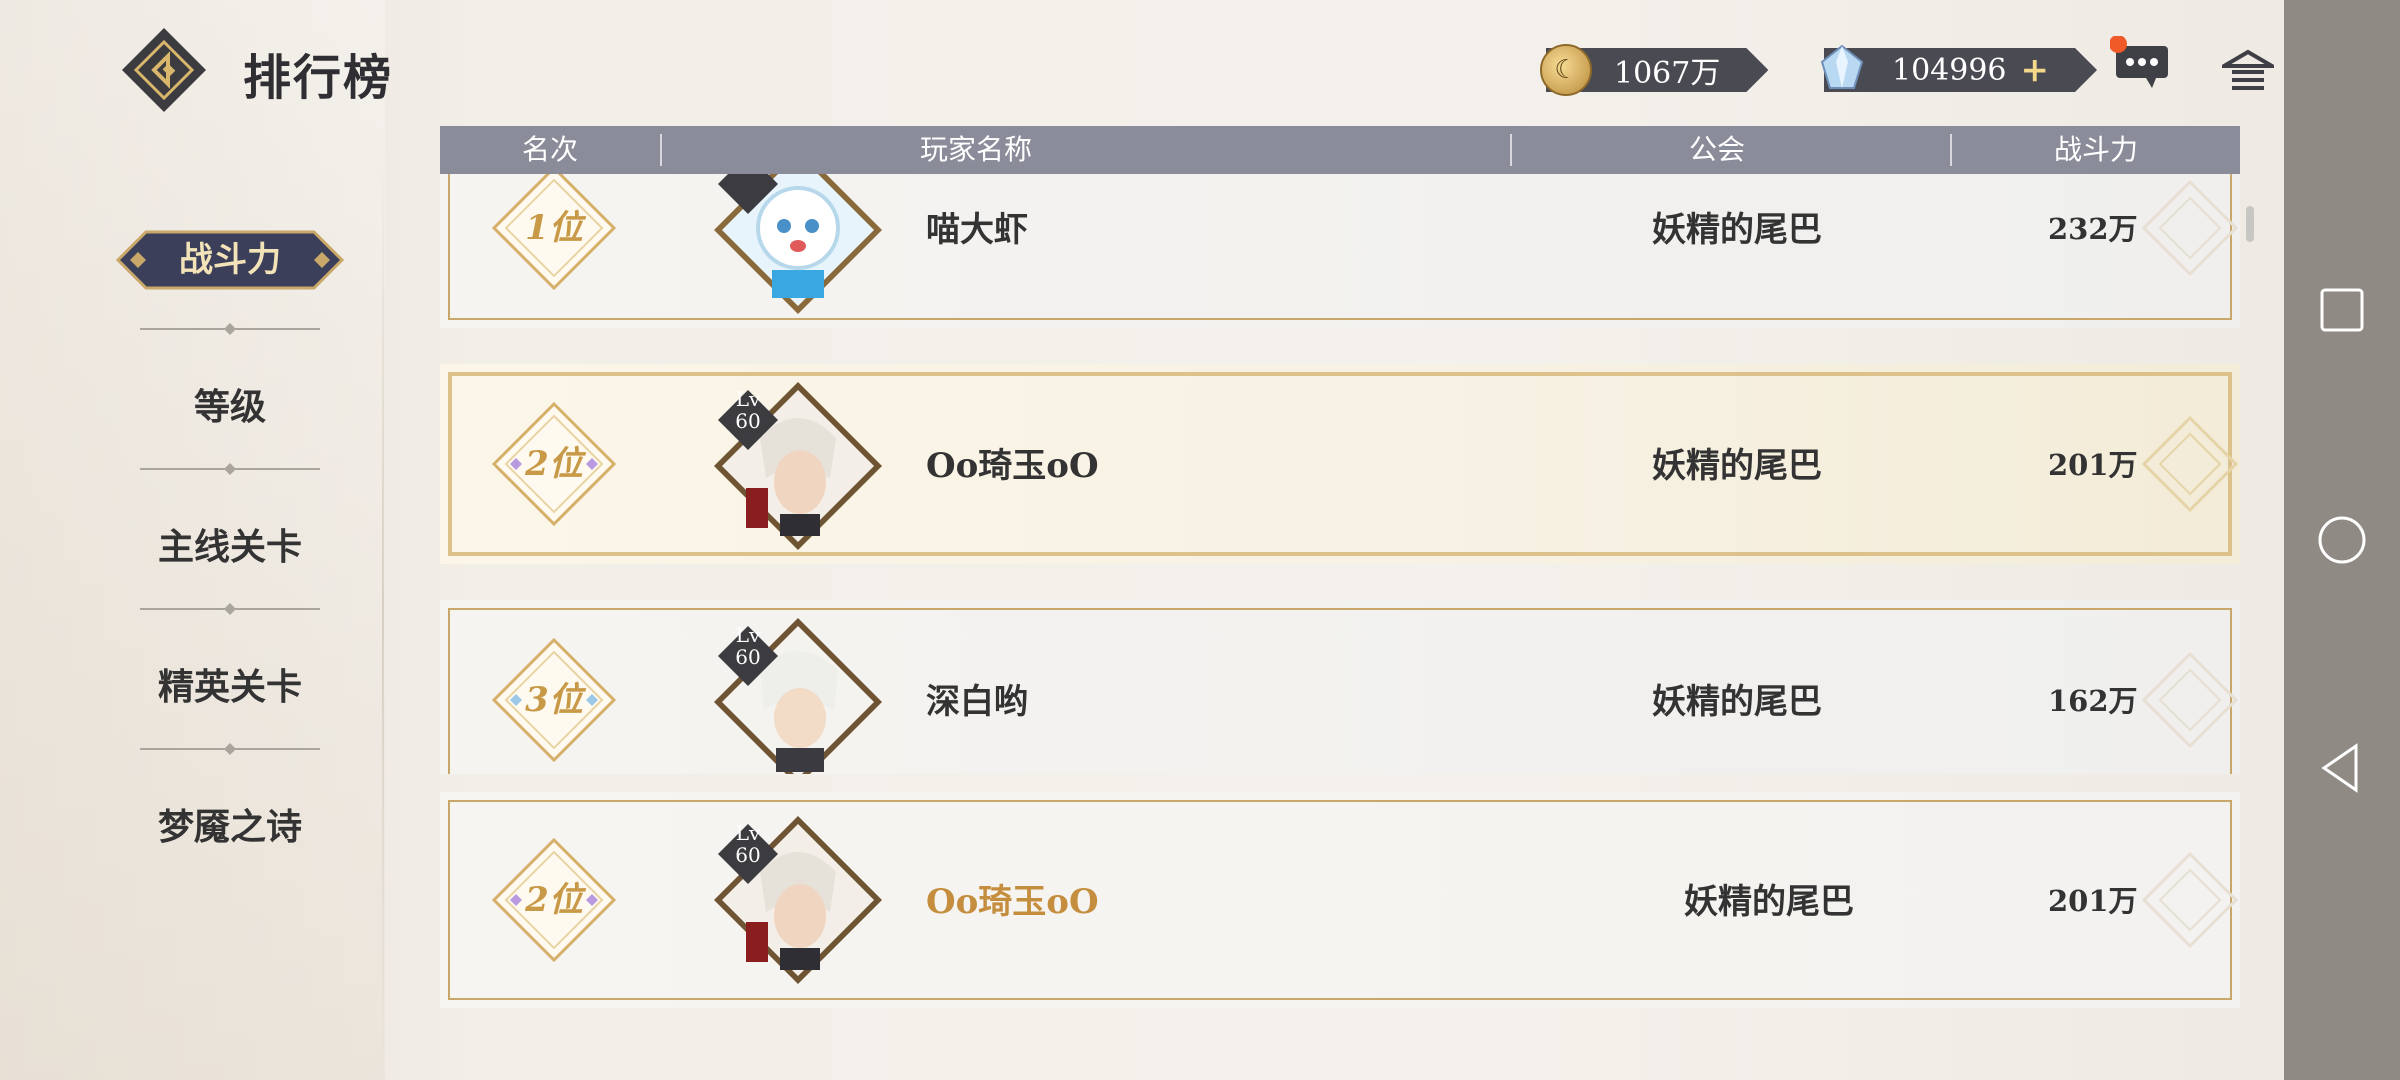 The image size is (2400, 1080). Describe the element at coordinates (230, 684) in the screenshot. I see `tab-elite-stage: 精英关卡` at that location.